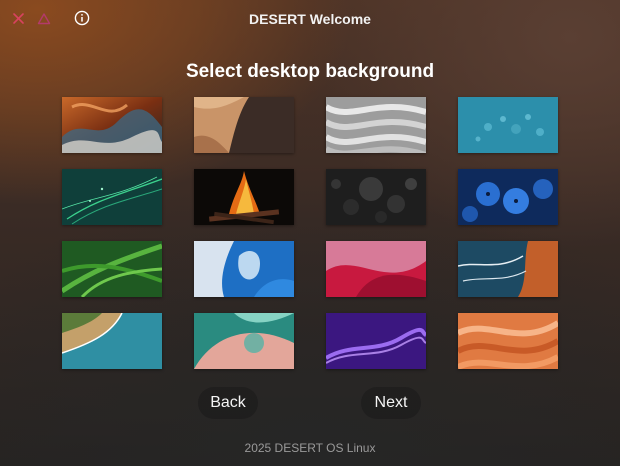 This screenshot has height=466, width=620. Describe the element at coordinates (310, 448) in the screenshot. I see `footer-text: 2025 DESERT OS Linux` at that location.